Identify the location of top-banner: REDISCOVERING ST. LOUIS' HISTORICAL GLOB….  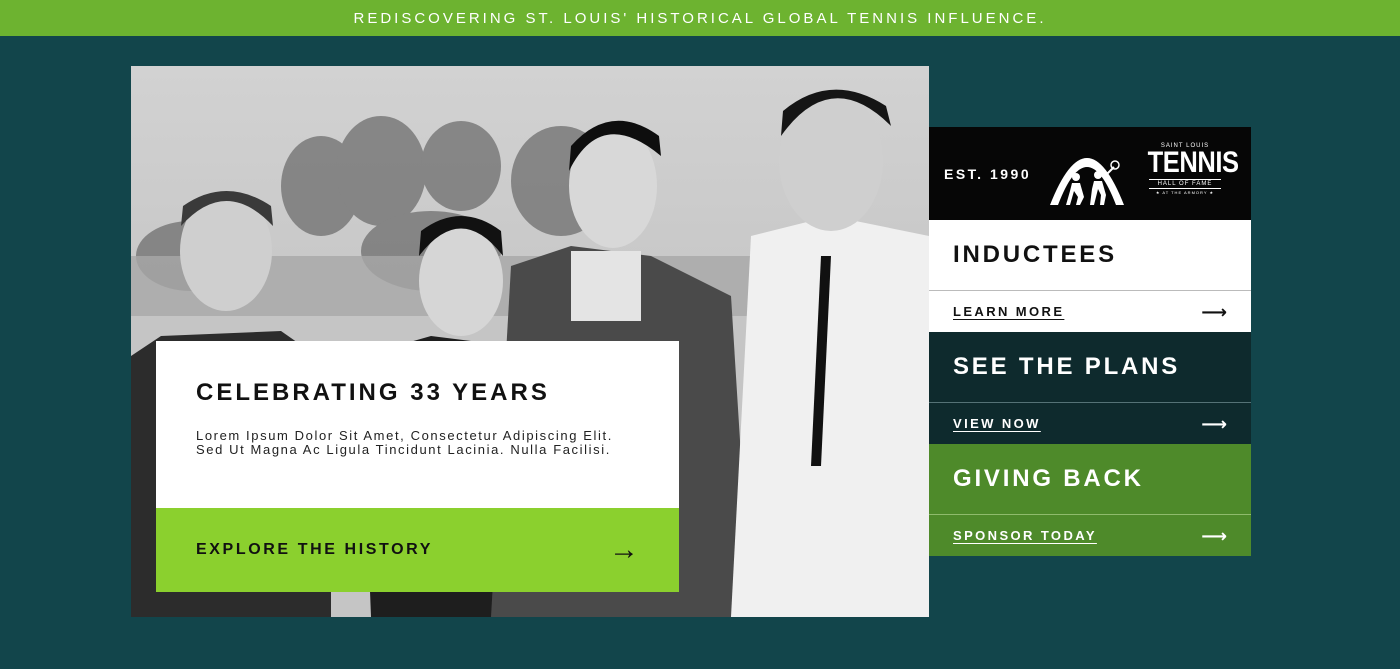
(700, 18).